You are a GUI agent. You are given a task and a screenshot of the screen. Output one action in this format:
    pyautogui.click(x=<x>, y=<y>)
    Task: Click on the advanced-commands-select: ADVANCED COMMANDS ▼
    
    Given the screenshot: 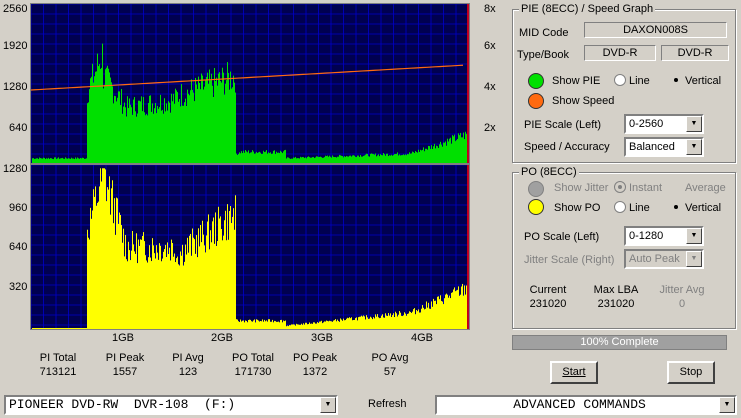 What is the action you would take?
    pyautogui.click(x=586, y=405)
    